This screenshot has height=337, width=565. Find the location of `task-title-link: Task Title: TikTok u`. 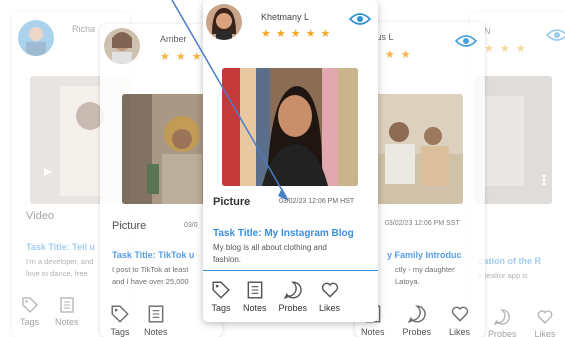

task-title-link: Task Title: TikTok u is located at coordinates (153, 255).